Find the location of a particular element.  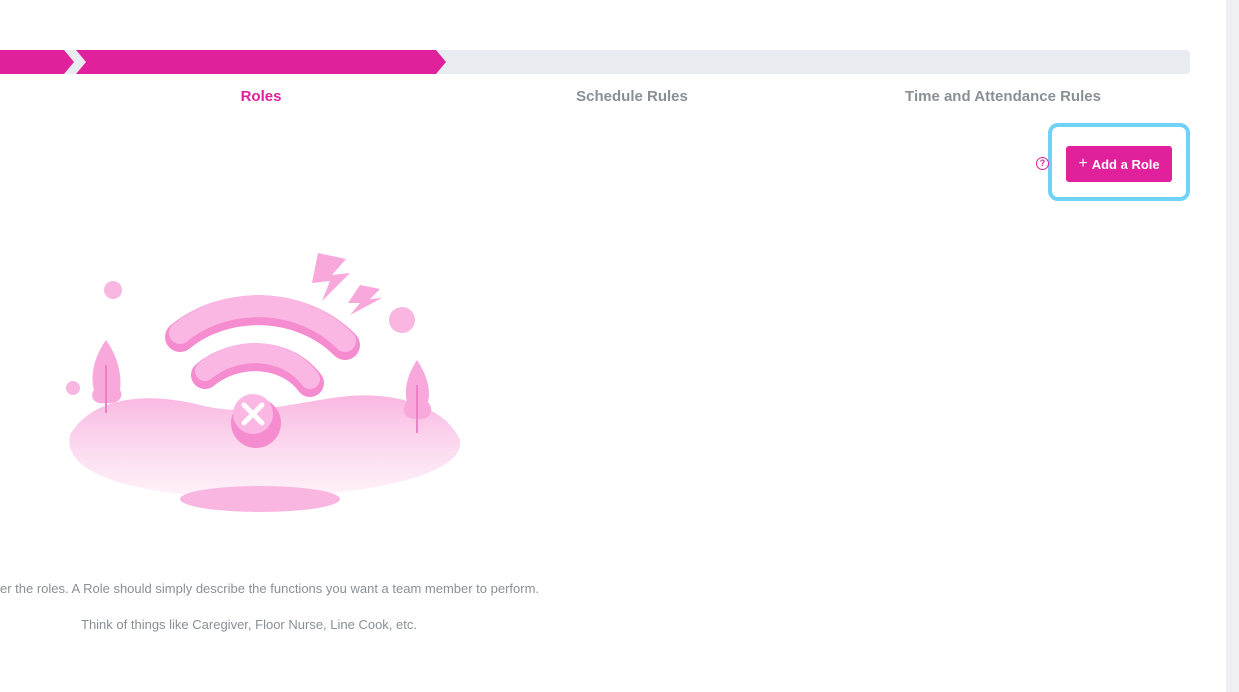

progress-steps is located at coordinates (223, 62).